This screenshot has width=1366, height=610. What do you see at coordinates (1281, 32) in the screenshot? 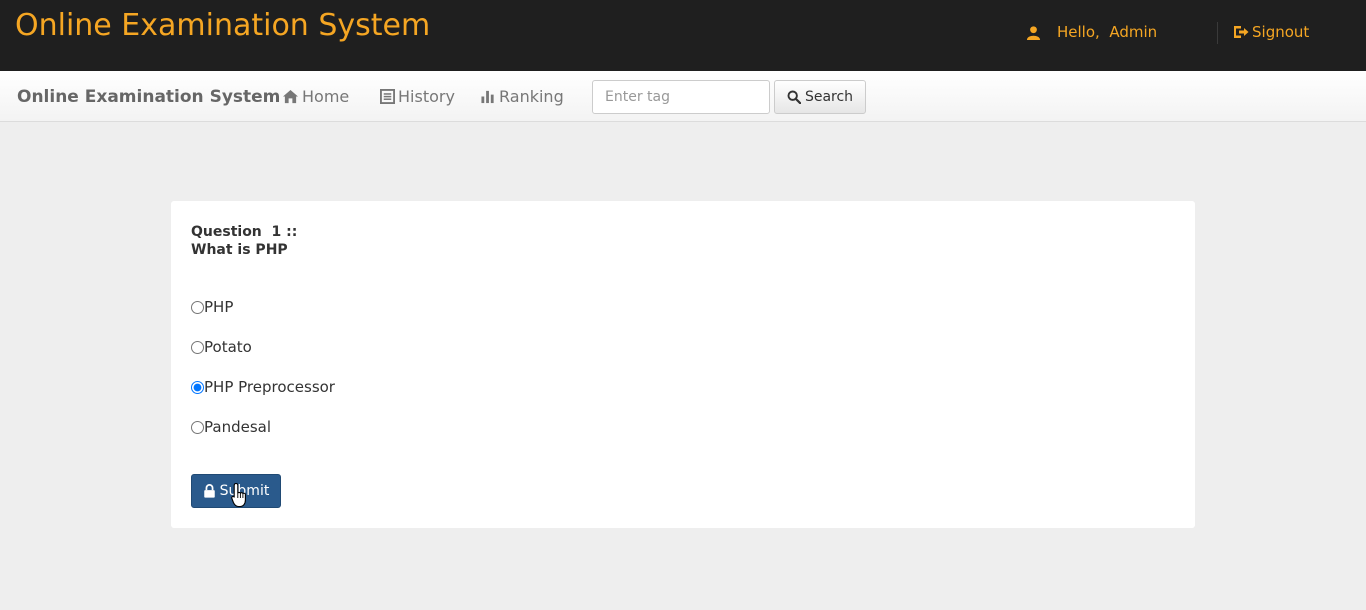
I see `signout-label: Signout` at bounding box center [1281, 32].